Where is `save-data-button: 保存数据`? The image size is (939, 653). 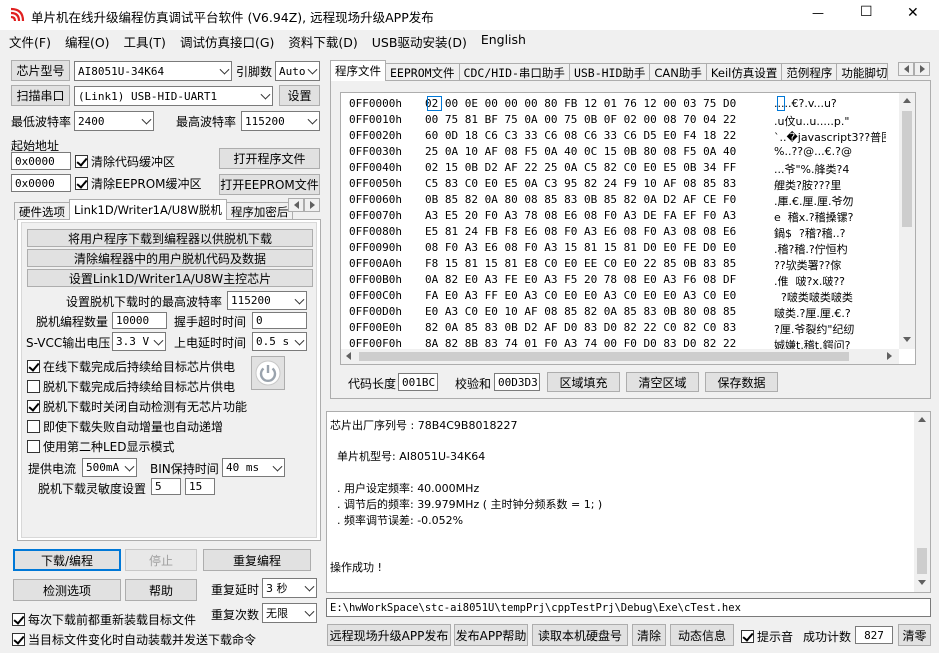 save-data-button: 保存数据 is located at coordinates (741, 382).